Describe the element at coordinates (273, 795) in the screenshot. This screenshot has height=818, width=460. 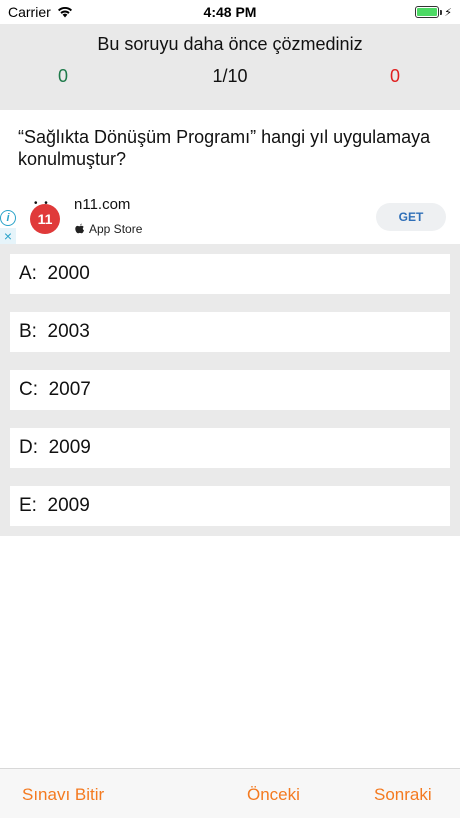
I see `previous-button: Önceki` at that location.